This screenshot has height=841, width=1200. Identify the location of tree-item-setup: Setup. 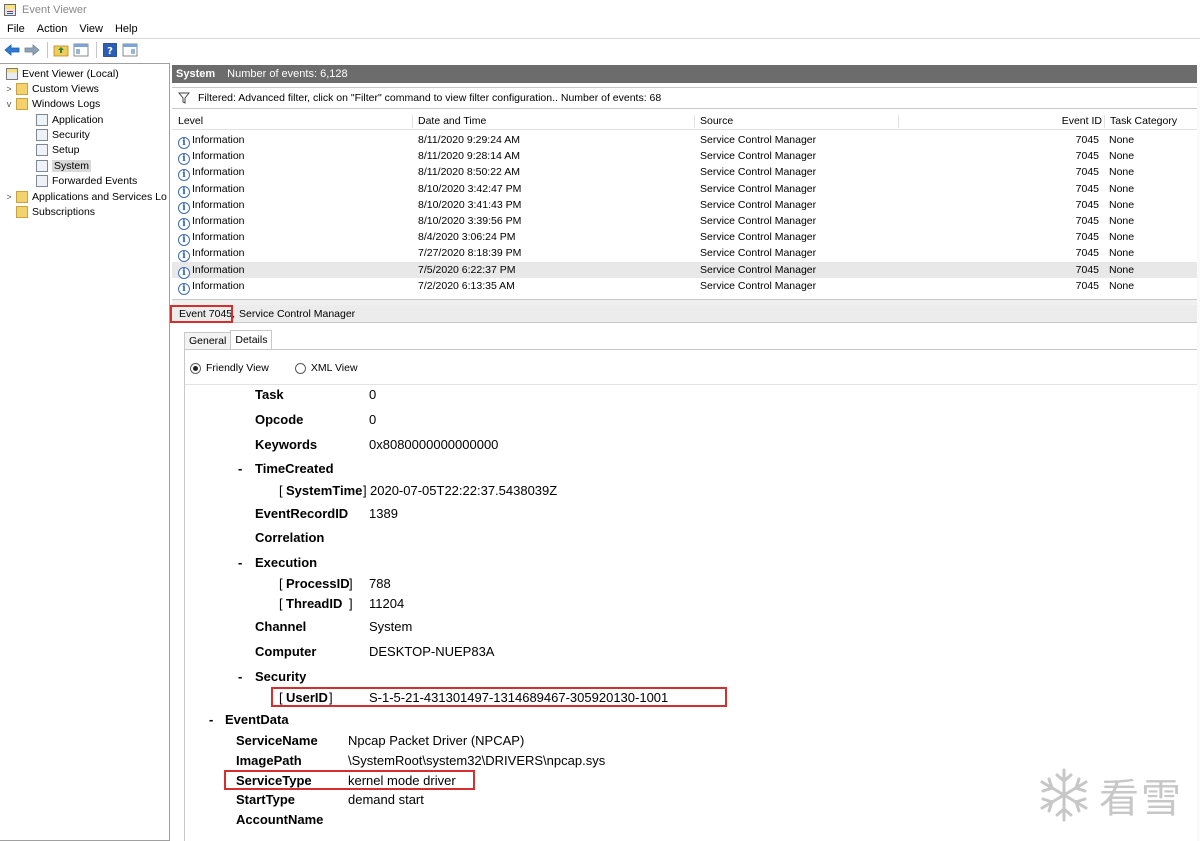
(56, 149).